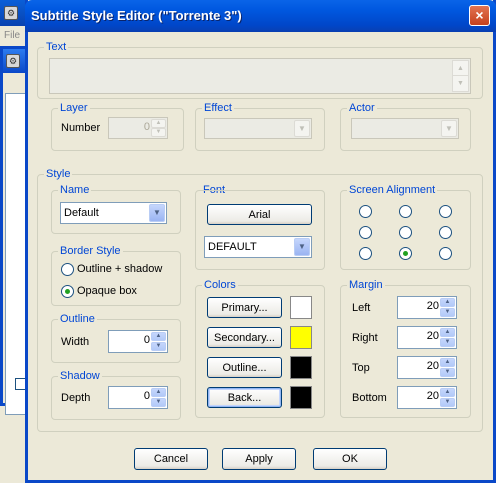 The image size is (496, 483). I want to click on effect-select: ▼, so click(258, 128).